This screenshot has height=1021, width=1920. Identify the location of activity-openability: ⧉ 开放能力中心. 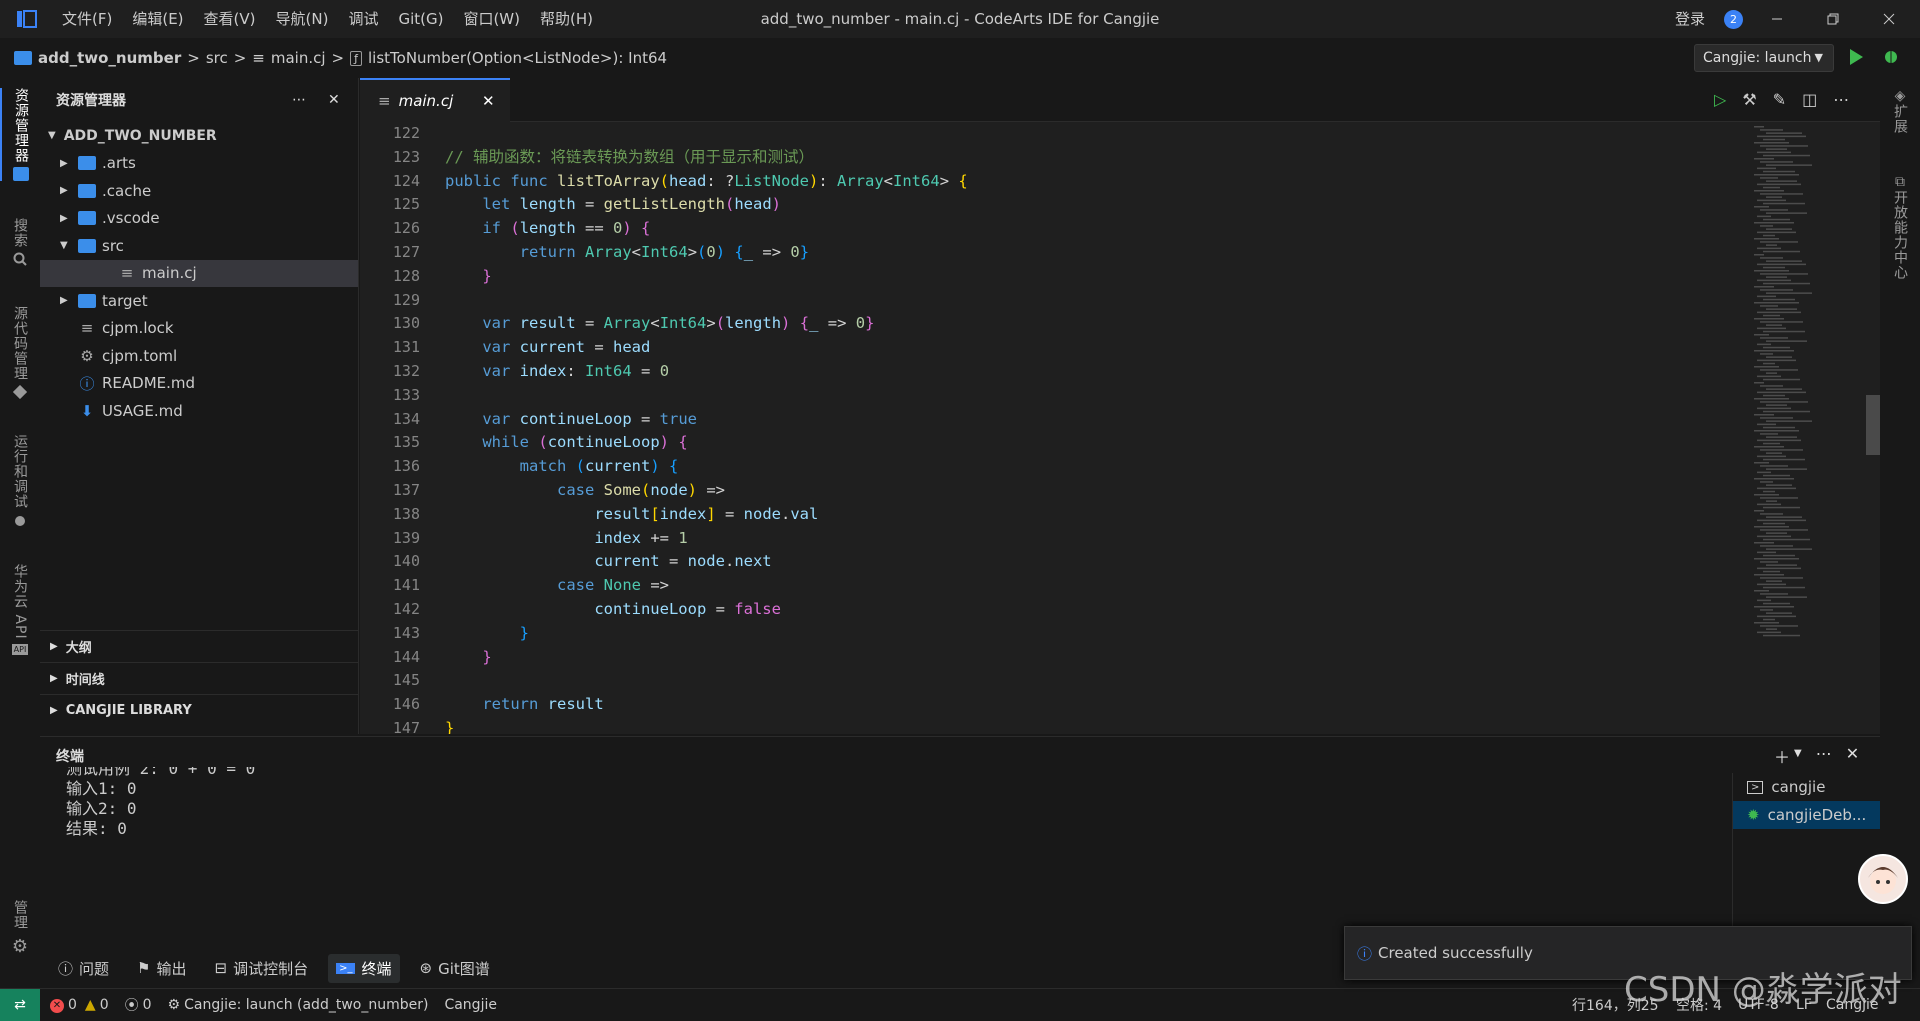
(1900, 227).